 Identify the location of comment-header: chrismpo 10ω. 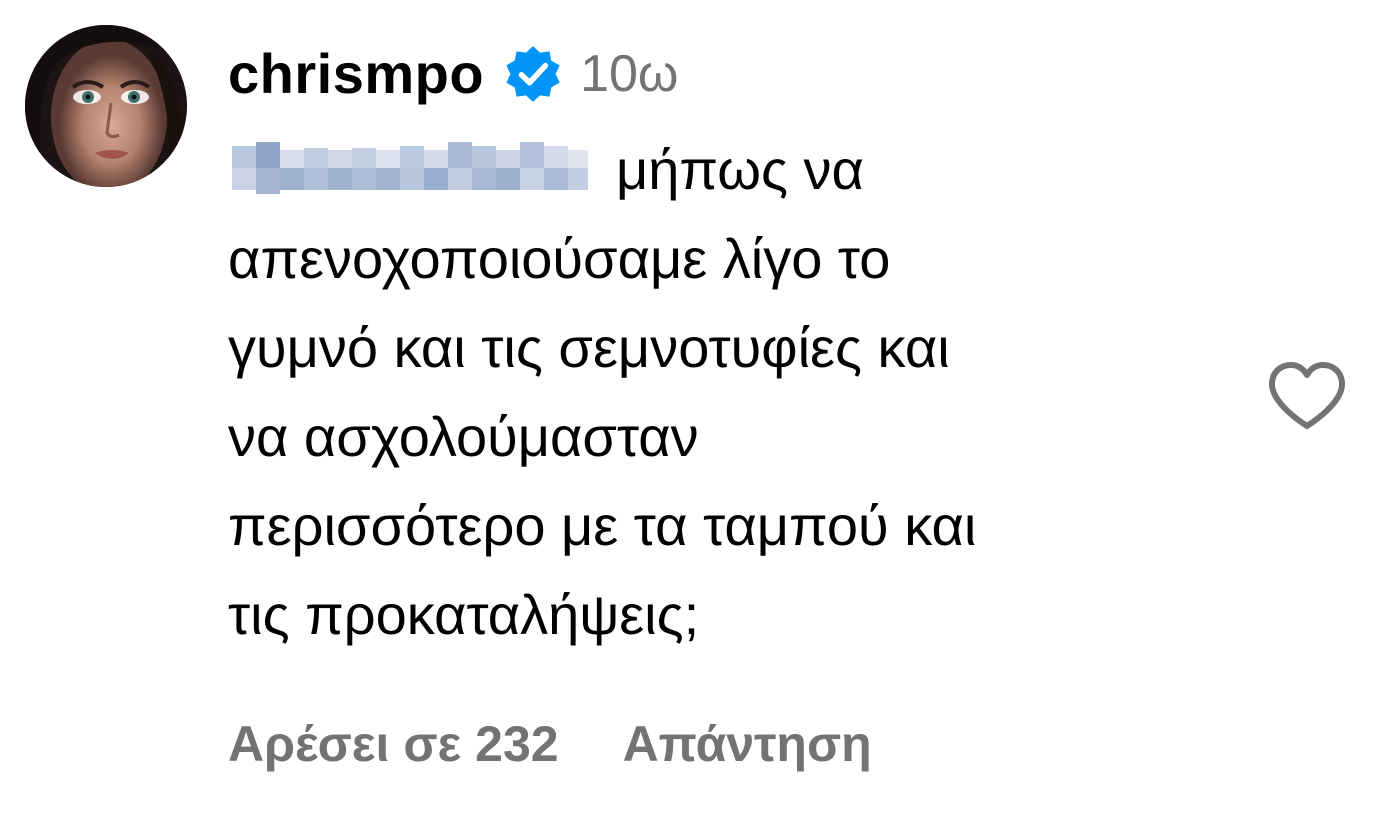
(453, 74).